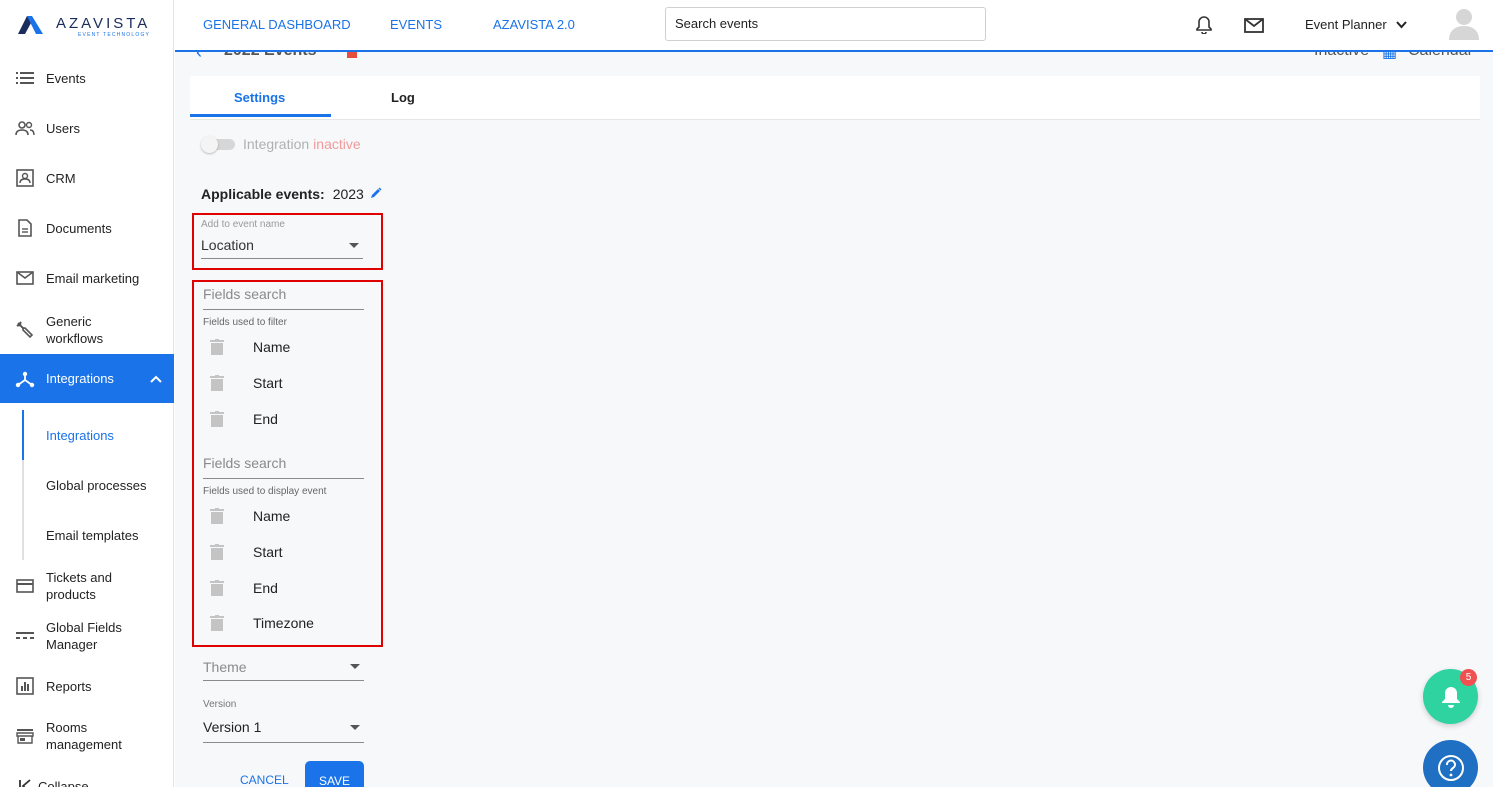 This screenshot has height=787, width=1493. Describe the element at coordinates (87, 378) in the screenshot. I see `sidebar-item-integrations: Integrations` at that location.